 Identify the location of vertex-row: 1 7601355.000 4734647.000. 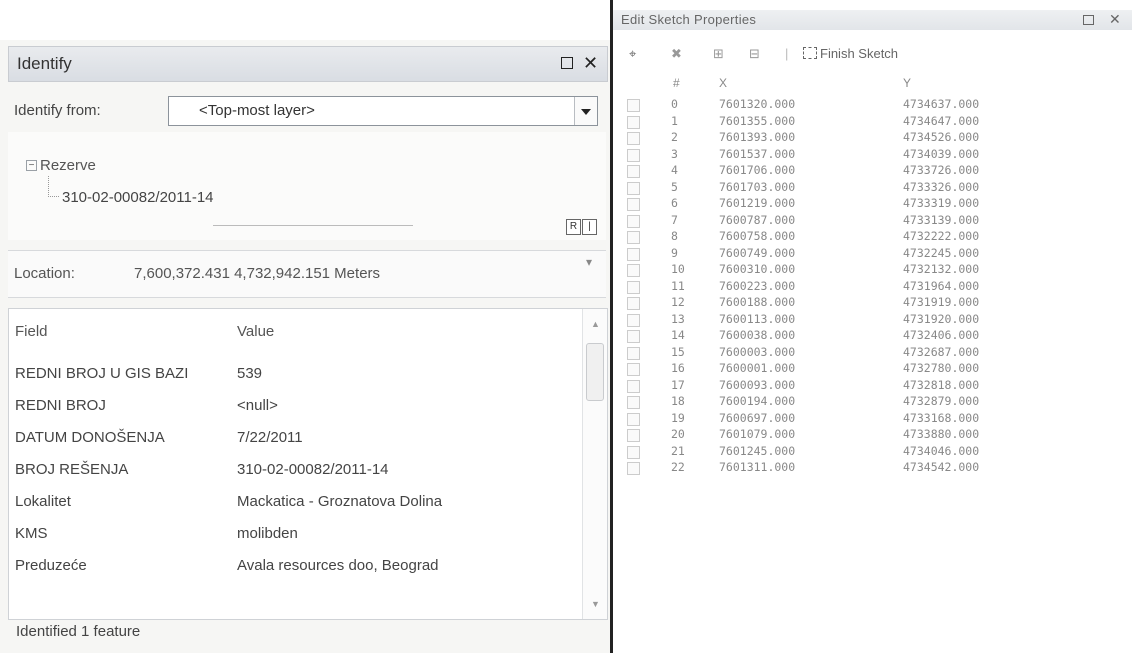
(872, 122).